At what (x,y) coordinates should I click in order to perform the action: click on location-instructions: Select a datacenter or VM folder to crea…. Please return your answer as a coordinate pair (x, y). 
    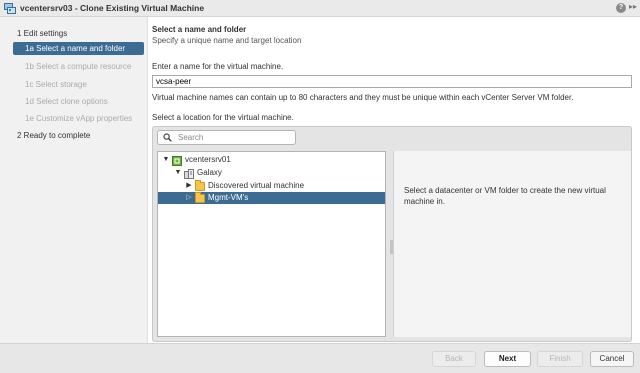
    Looking at the image, I should click on (505, 196).